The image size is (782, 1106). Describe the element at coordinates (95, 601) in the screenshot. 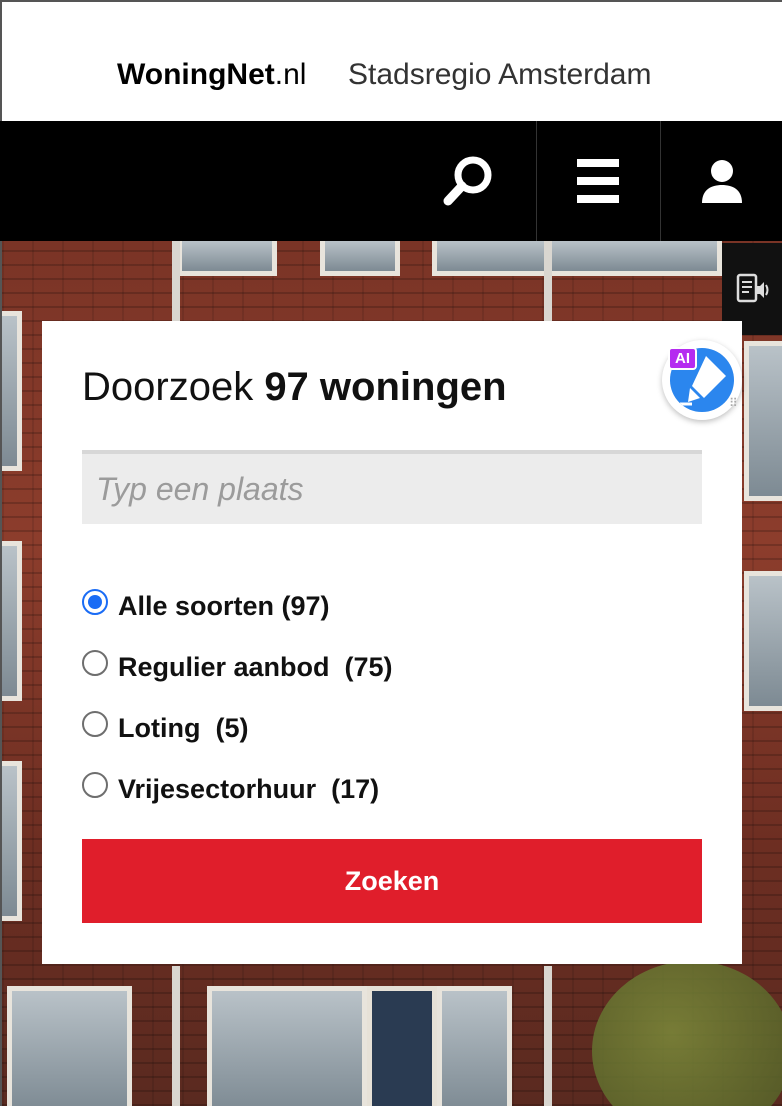

I see `radio-alle-soorten` at that location.